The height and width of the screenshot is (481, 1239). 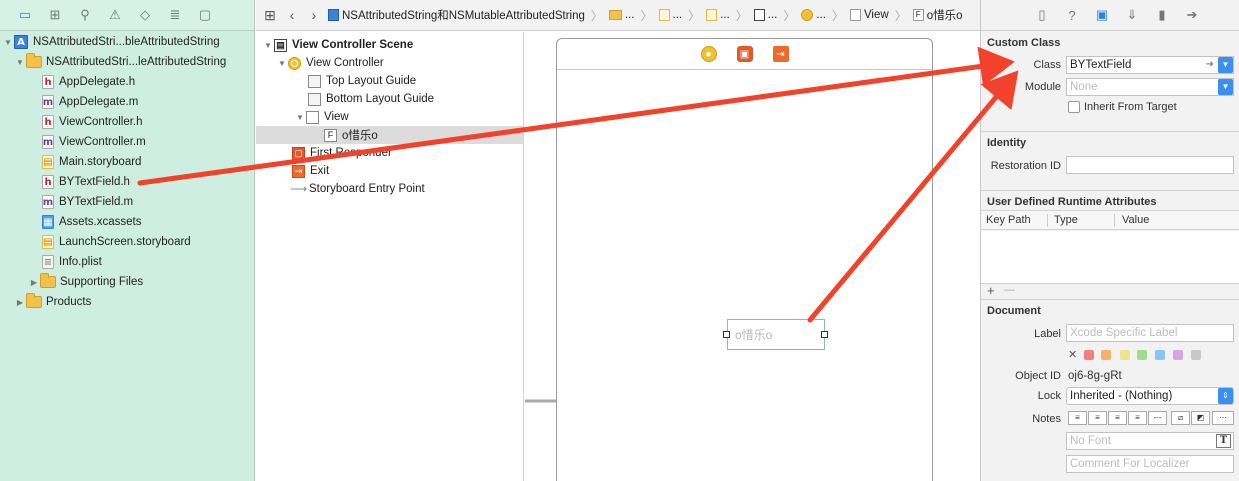 I want to click on tree-item-file: h AppDelegate.h, so click(x=127, y=82).